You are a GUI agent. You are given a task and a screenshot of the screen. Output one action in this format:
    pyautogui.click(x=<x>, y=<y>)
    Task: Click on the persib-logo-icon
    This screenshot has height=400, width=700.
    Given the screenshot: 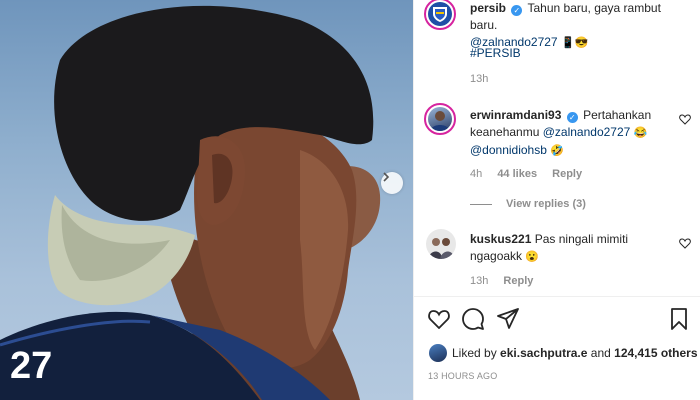 What is the action you would take?
    pyautogui.click(x=440, y=14)
    